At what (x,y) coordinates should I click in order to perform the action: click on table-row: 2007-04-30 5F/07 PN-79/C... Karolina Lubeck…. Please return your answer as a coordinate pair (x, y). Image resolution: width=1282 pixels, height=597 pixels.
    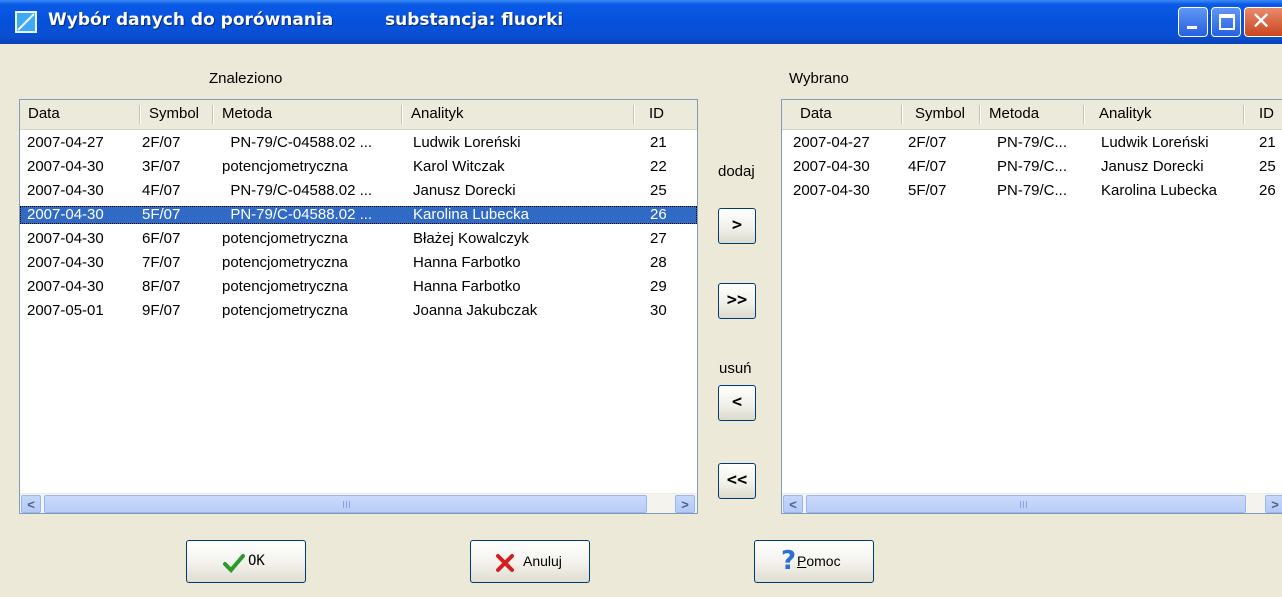
    Looking at the image, I should click on (1032, 191).